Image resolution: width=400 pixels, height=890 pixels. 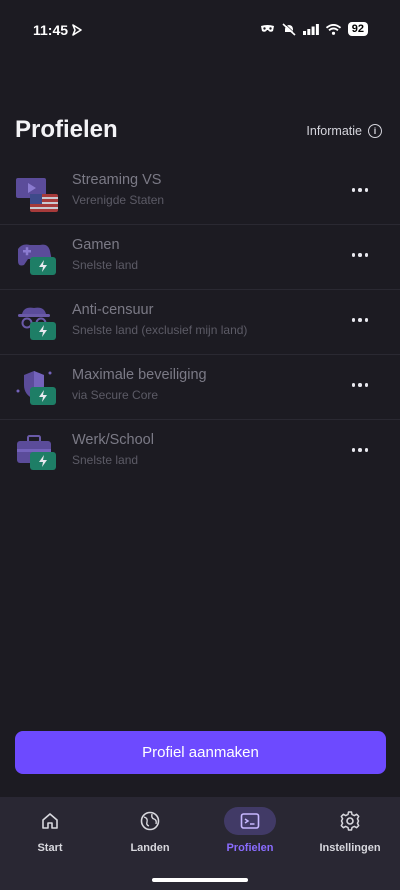 What do you see at coordinates (267, 28) in the screenshot?
I see `mask-icon` at bounding box center [267, 28].